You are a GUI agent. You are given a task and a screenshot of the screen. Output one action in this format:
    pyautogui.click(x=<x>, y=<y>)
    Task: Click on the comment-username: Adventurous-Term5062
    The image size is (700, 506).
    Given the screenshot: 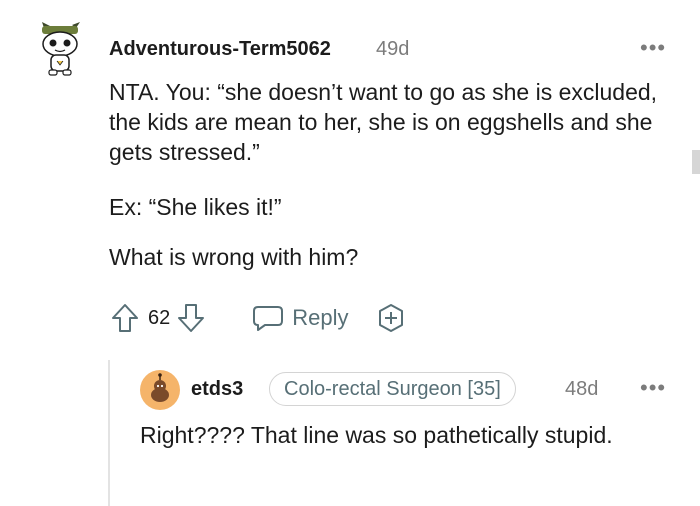 What is the action you would take?
    pyautogui.click(x=220, y=49)
    